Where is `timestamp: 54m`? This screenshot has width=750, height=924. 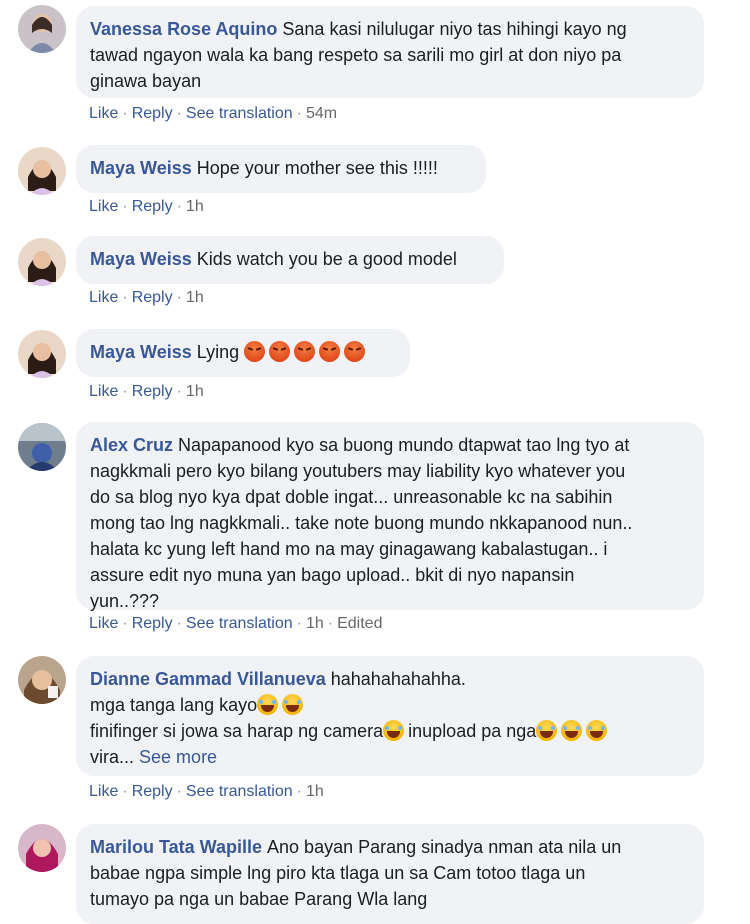 timestamp: 54m is located at coordinates (321, 113).